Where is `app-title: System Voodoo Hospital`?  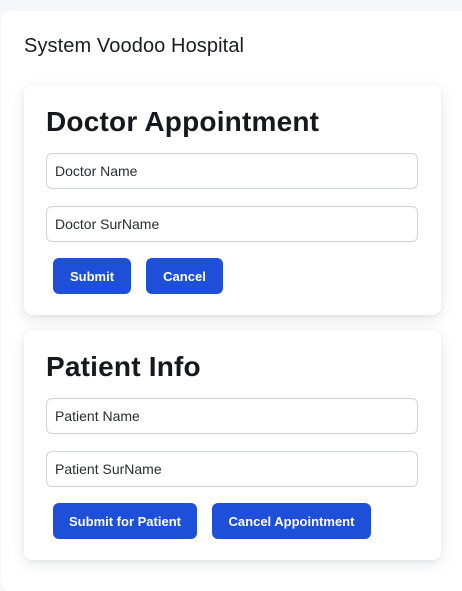
app-title: System Voodoo Hospital is located at coordinates (134, 46).